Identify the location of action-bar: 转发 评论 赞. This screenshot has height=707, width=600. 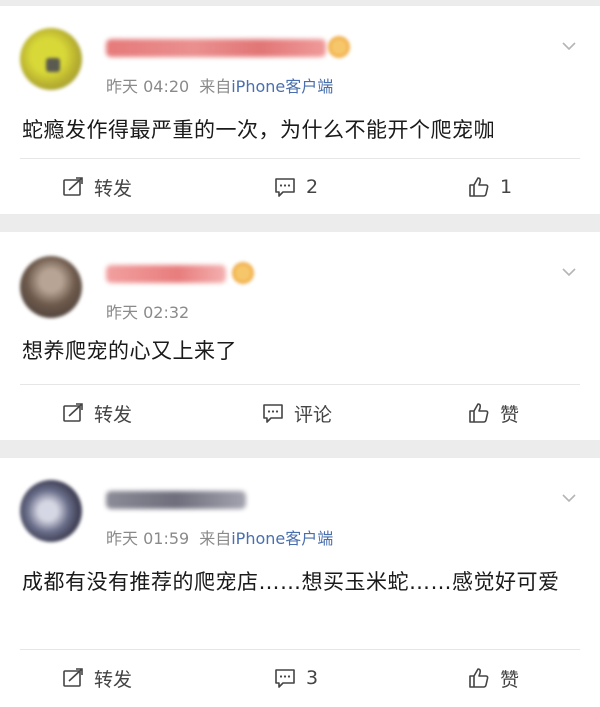
(300, 413).